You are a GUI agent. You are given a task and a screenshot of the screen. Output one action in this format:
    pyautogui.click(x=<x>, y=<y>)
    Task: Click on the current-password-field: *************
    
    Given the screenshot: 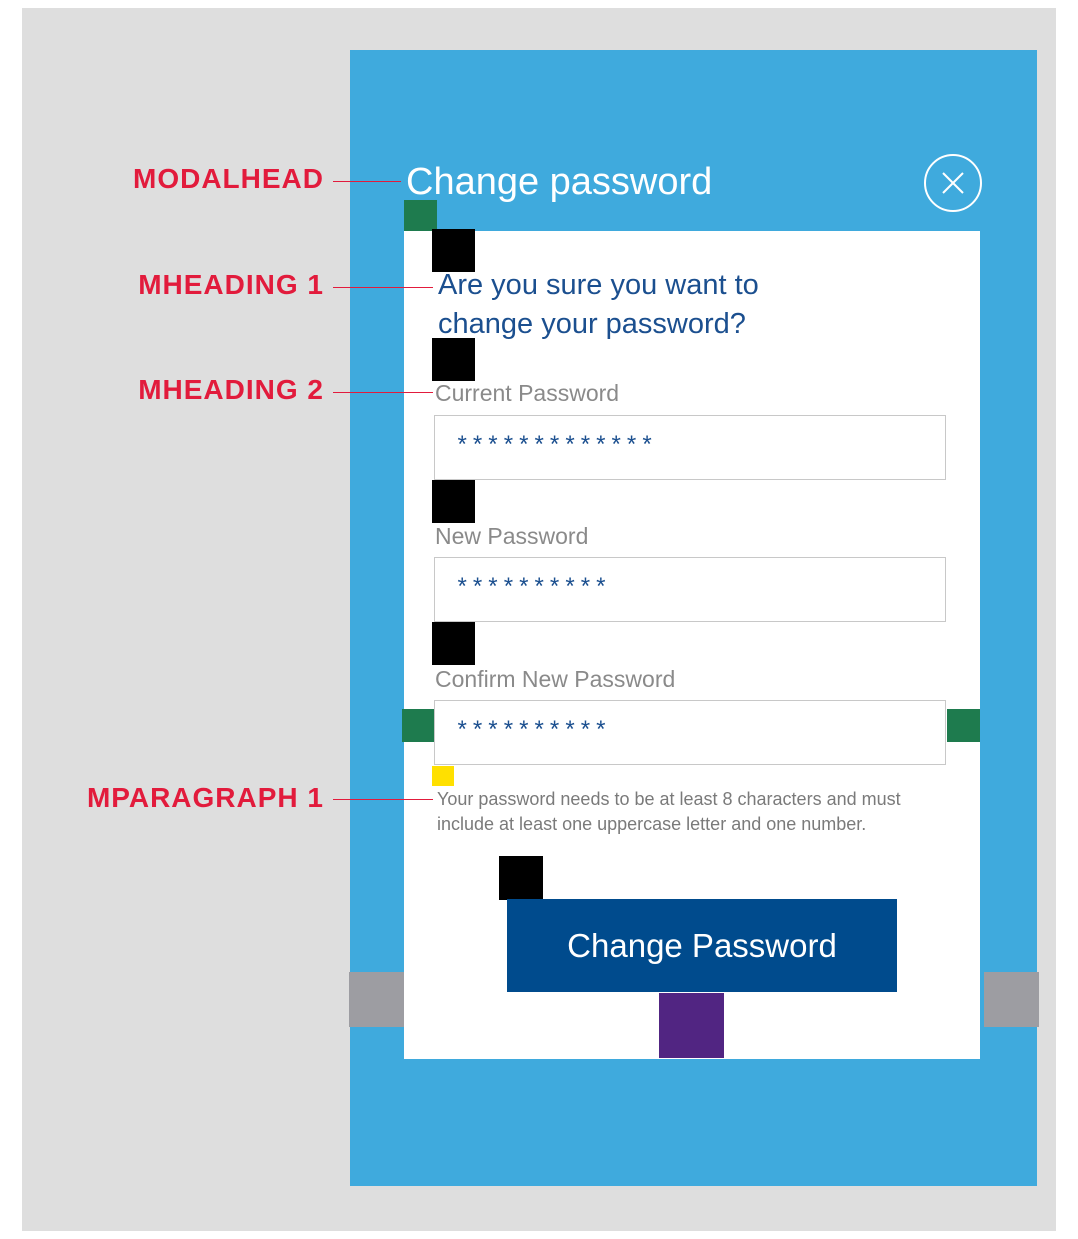 What is the action you would take?
    pyautogui.click(x=690, y=447)
    